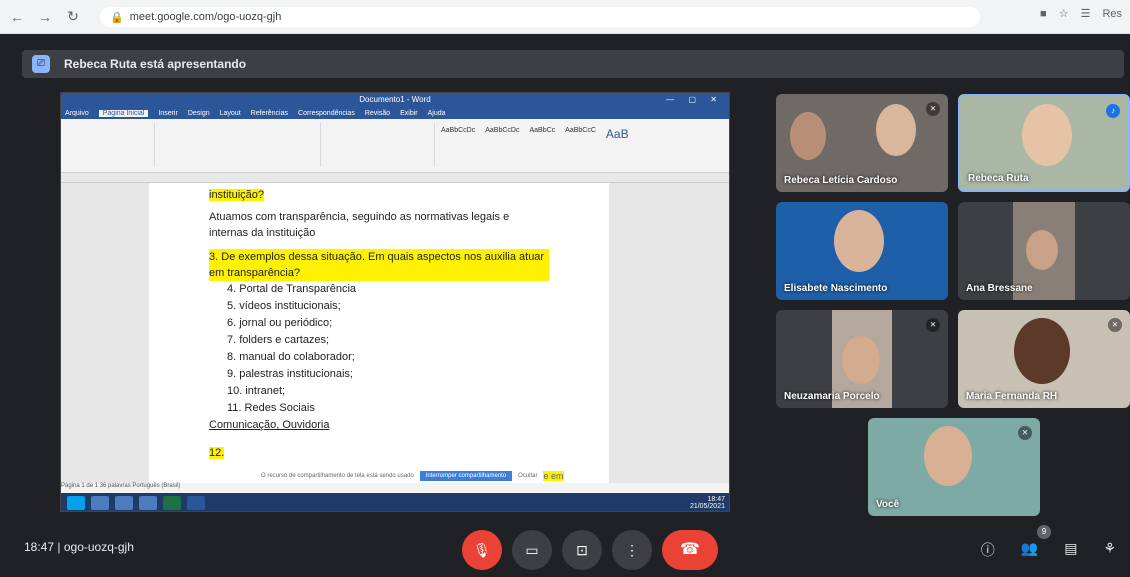 The image size is (1130, 577). Describe the element at coordinates (502, 134) in the screenshot. I see `style-no-spacing: AaBbCcDc` at that location.